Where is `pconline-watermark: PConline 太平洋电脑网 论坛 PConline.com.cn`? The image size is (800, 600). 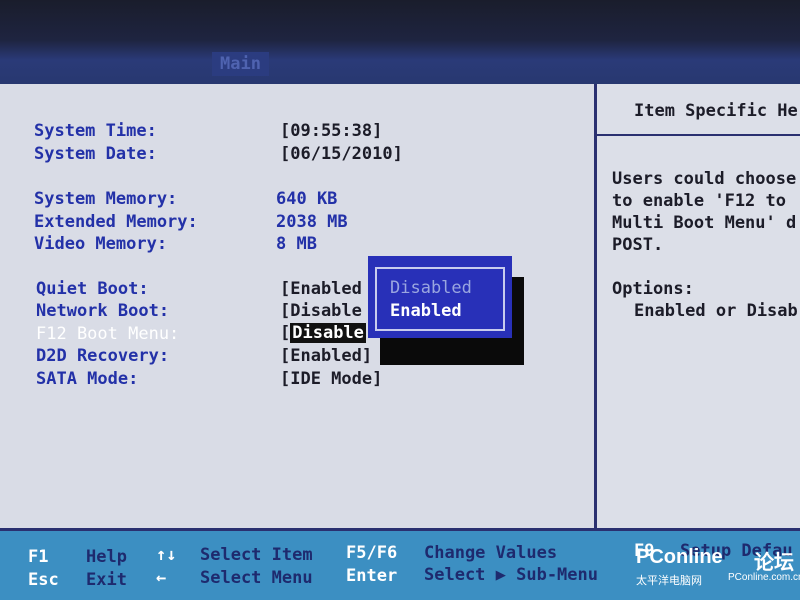 pconline-watermark: PConline 太平洋电脑网 论坛 PConline.com.cn is located at coordinates (718, 568).